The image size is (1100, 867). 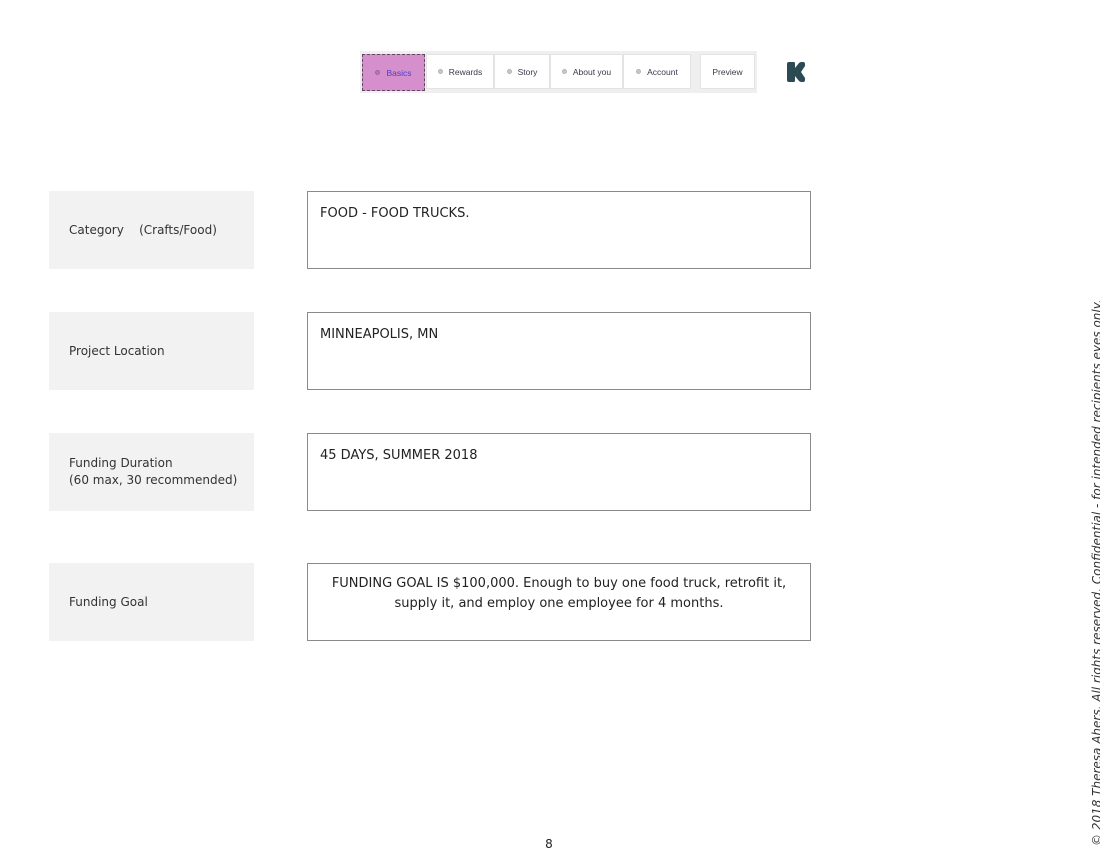 What do you see at coordinates (151, 351) in the screenshot?
I see `field-label-project-location: Project Location` at bounding box center [151, 351].